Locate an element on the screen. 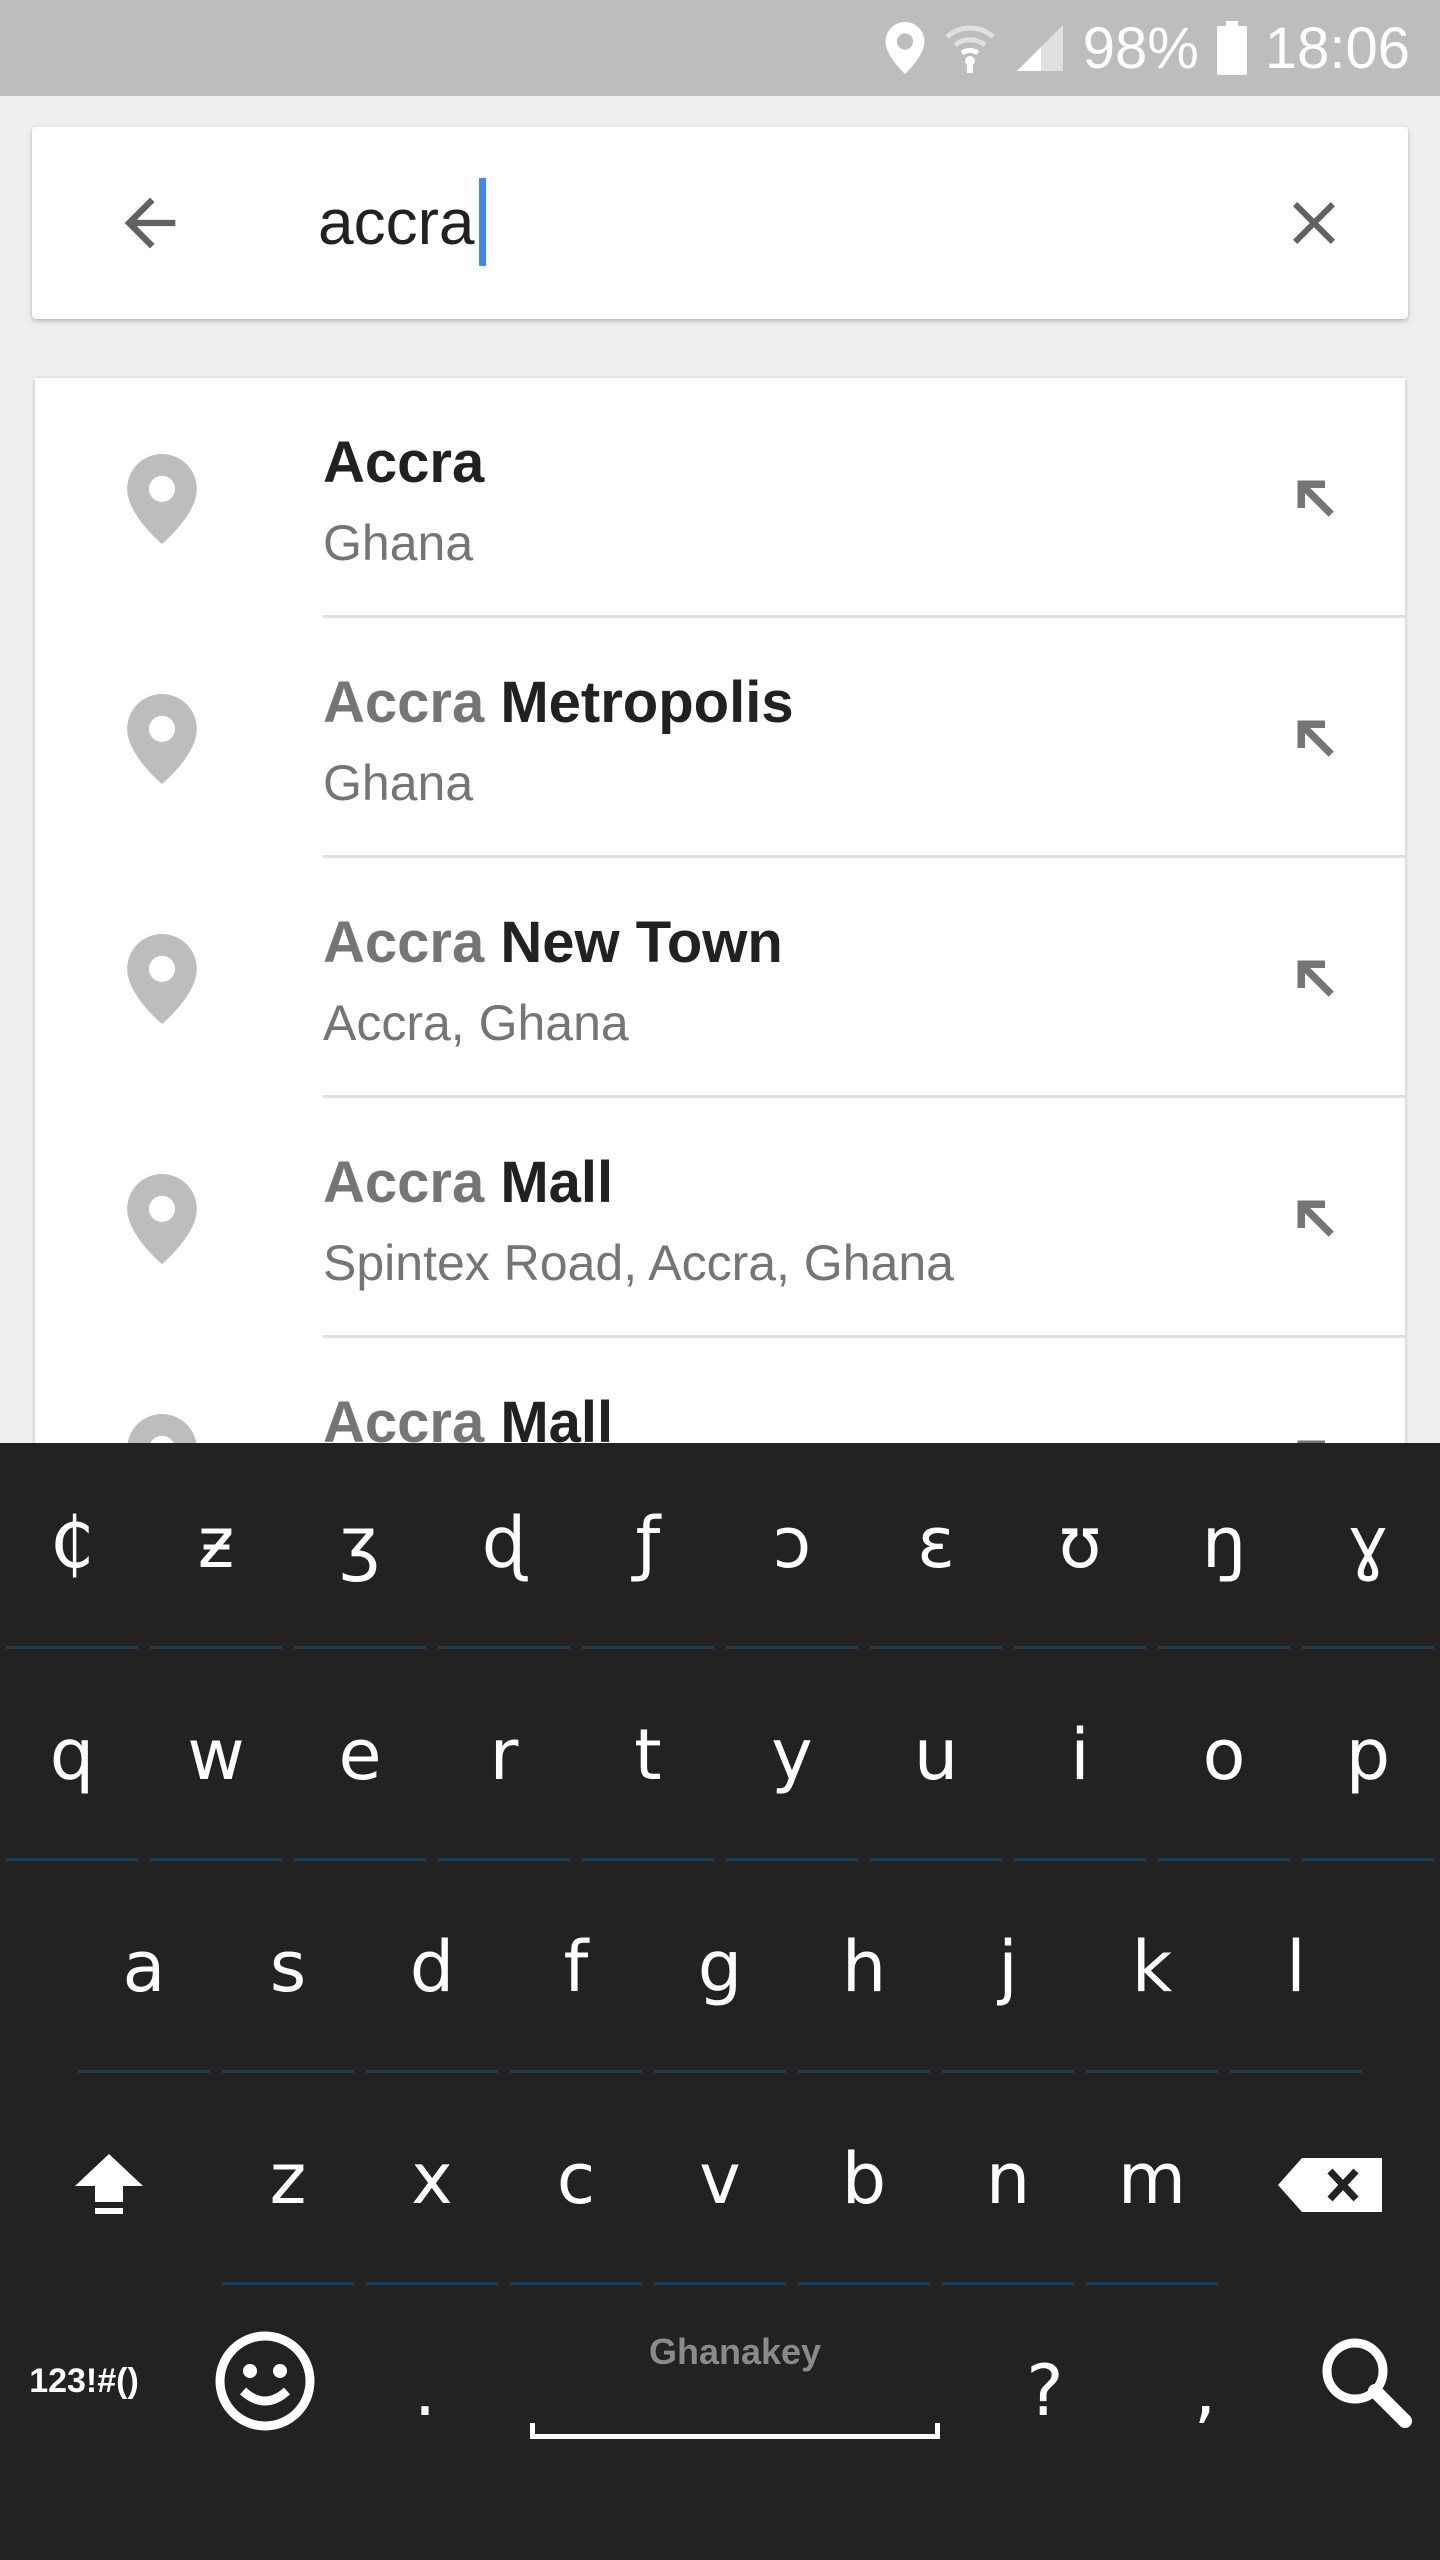 Image resolution: width=1440 pixels, height=2560 pixels. key-label: b is located at coordinates (864, 2179).